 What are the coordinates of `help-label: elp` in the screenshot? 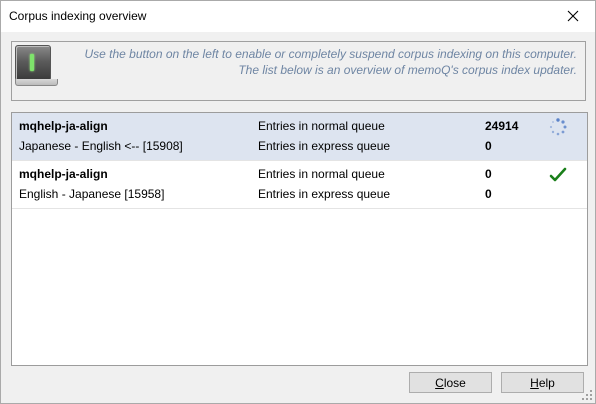 It's located at (546, 383).